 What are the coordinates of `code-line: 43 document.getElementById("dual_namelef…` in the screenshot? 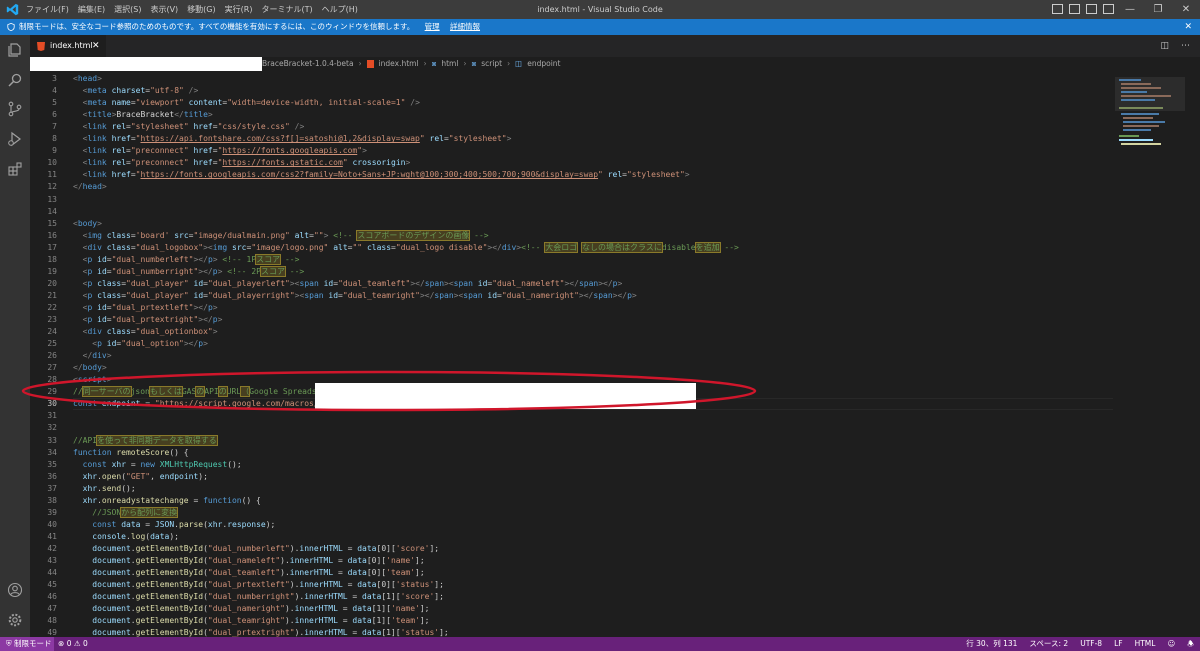 It's located at (572, 561).